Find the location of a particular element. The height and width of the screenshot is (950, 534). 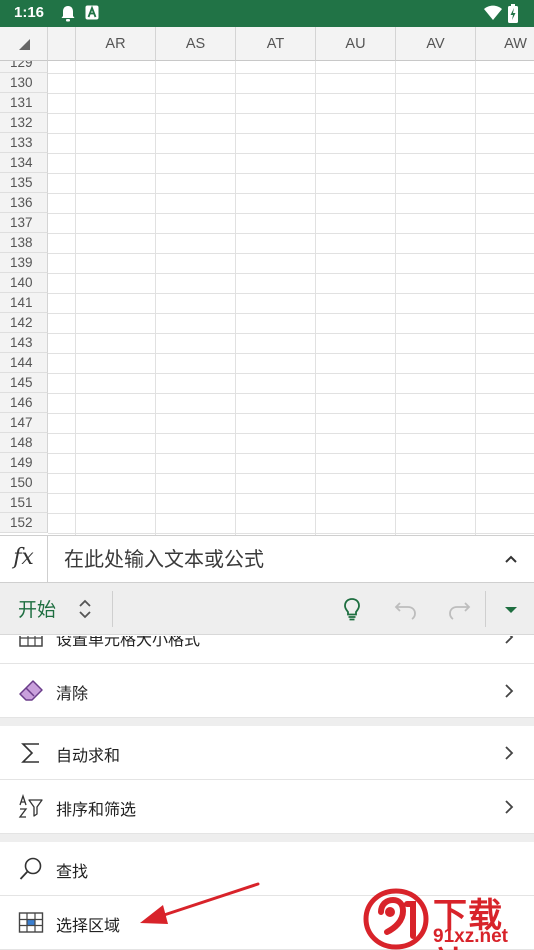

select-all-corner is located at coordinates (24, 44).